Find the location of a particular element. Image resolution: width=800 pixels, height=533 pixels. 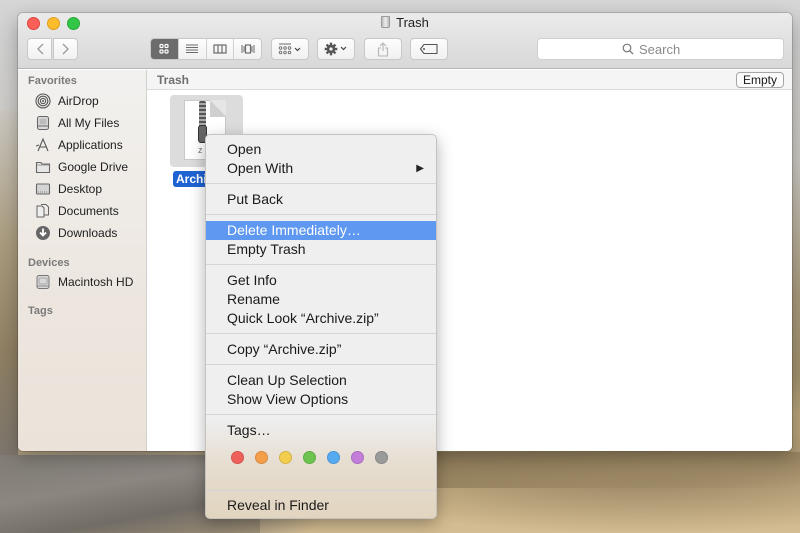

sidebar-item-label: Macintosh HD is located at coordinates (96, 282).